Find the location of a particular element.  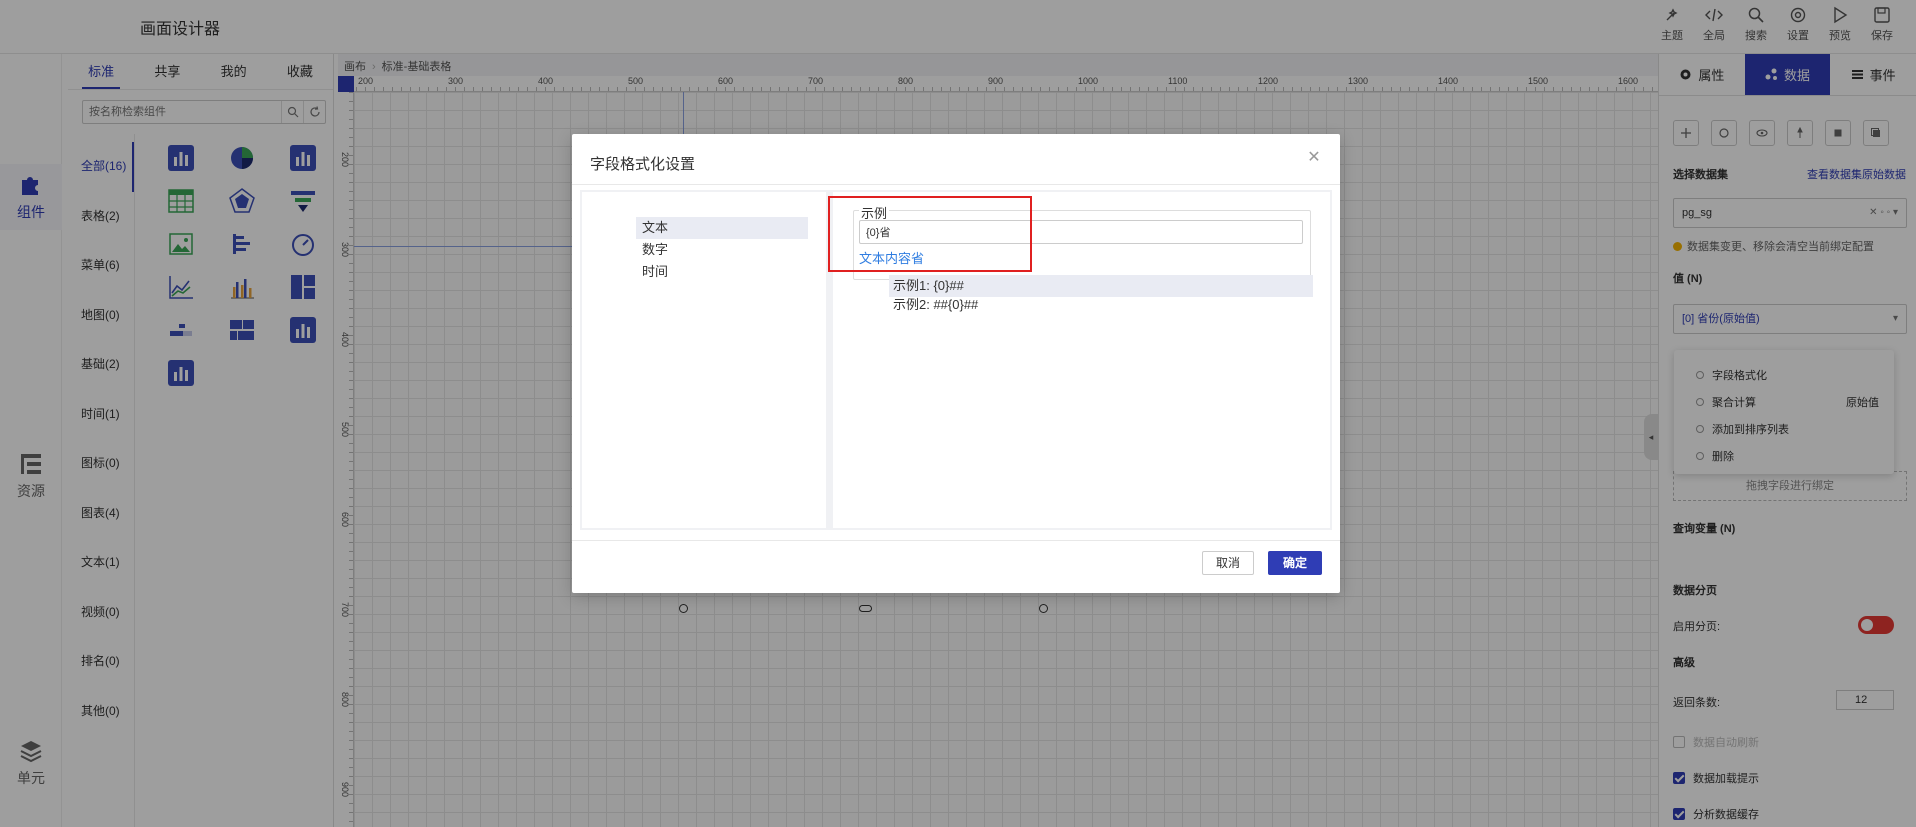

format-type-number: 数字 is located at coordinates (722, 250).